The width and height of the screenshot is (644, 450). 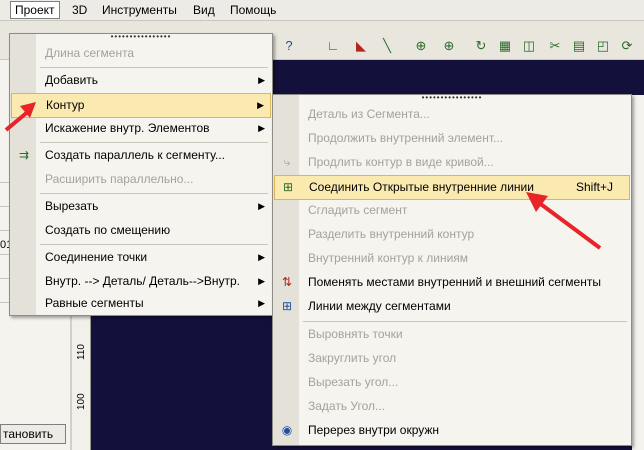 I want to click on right-panel-strip, so click(x=638, y=272).